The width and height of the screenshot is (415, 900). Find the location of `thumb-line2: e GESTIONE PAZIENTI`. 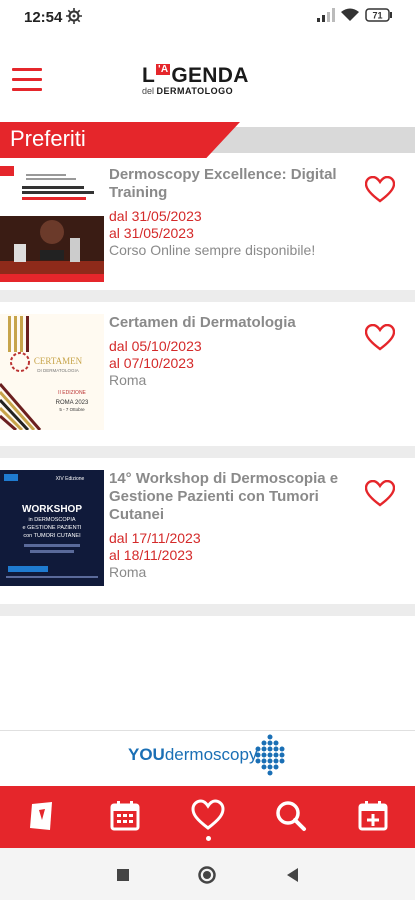

thumb-line2: e GESTIONE PAZIENTI is located at coordinates (52, 528).